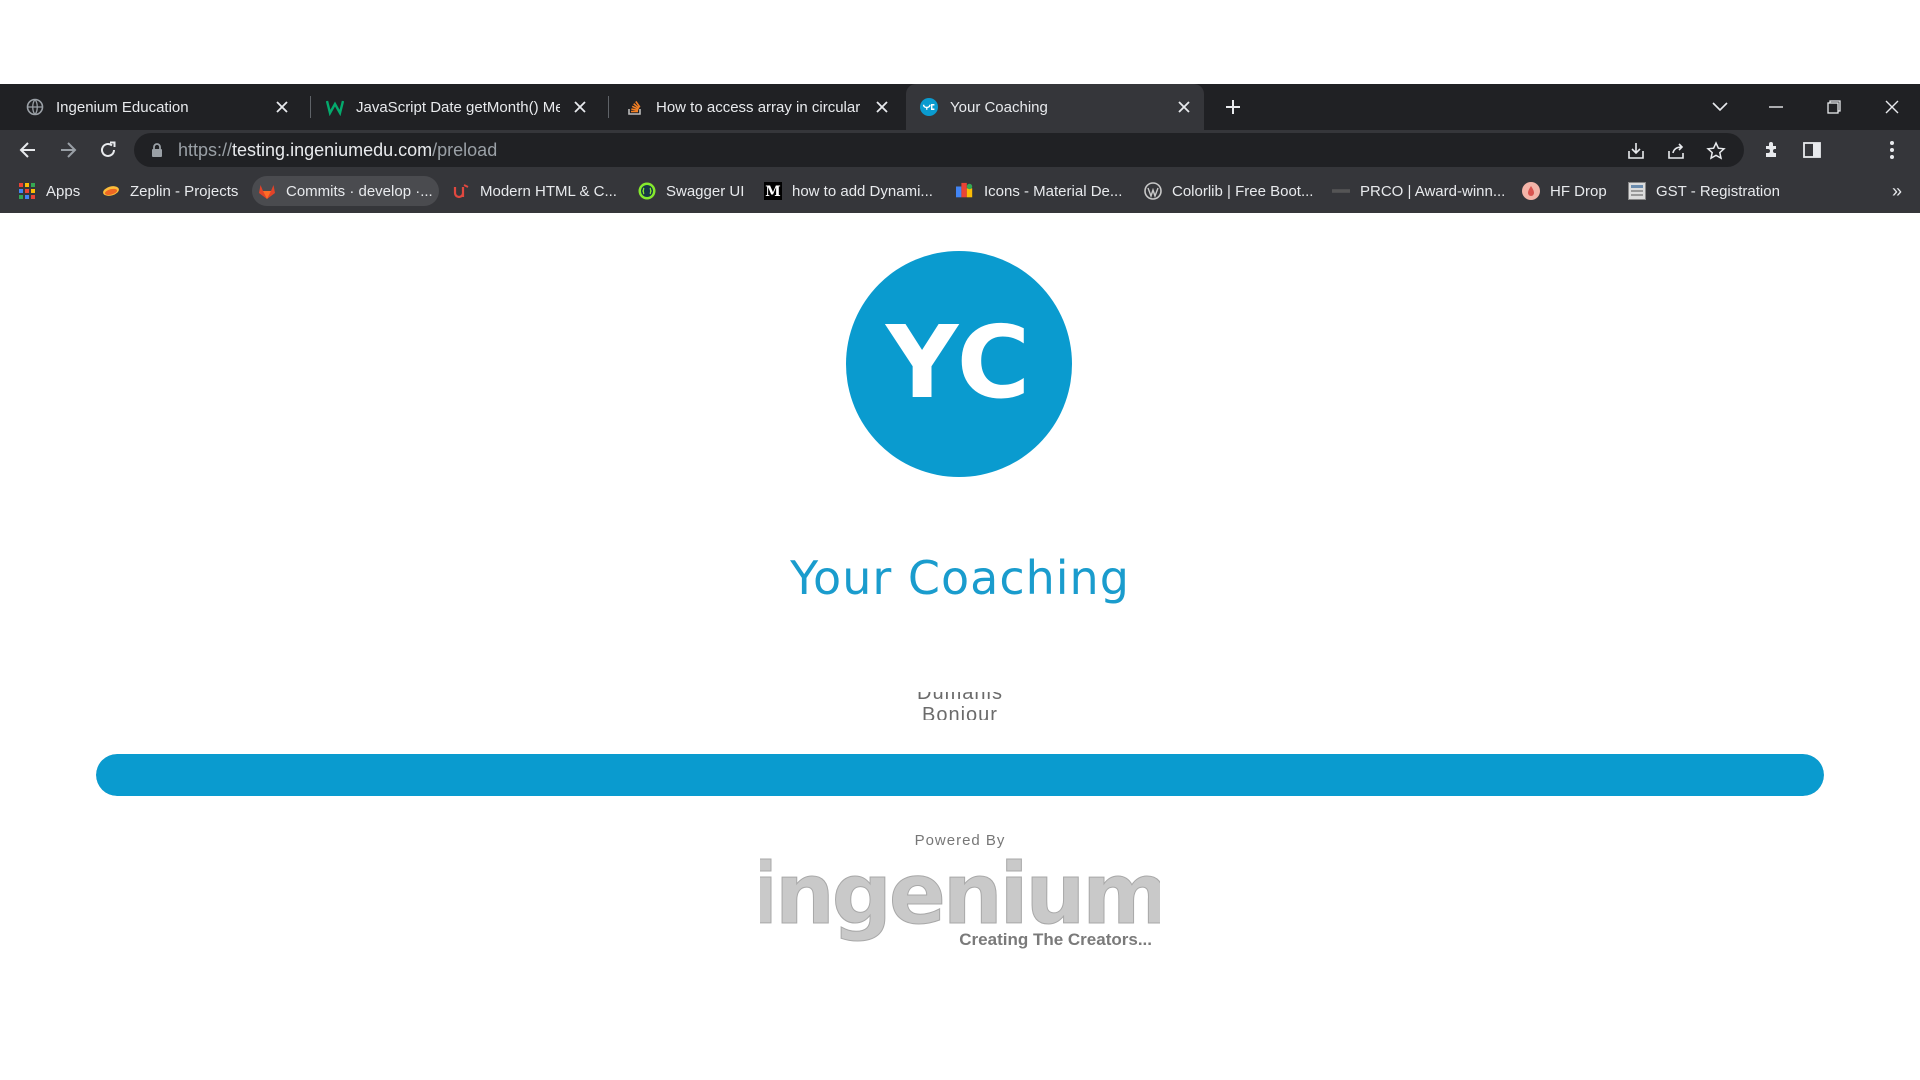  Describe the element at coordinates (1578, 191) in the screenshot. I see `bookmark-label: HF Drop` at that location.